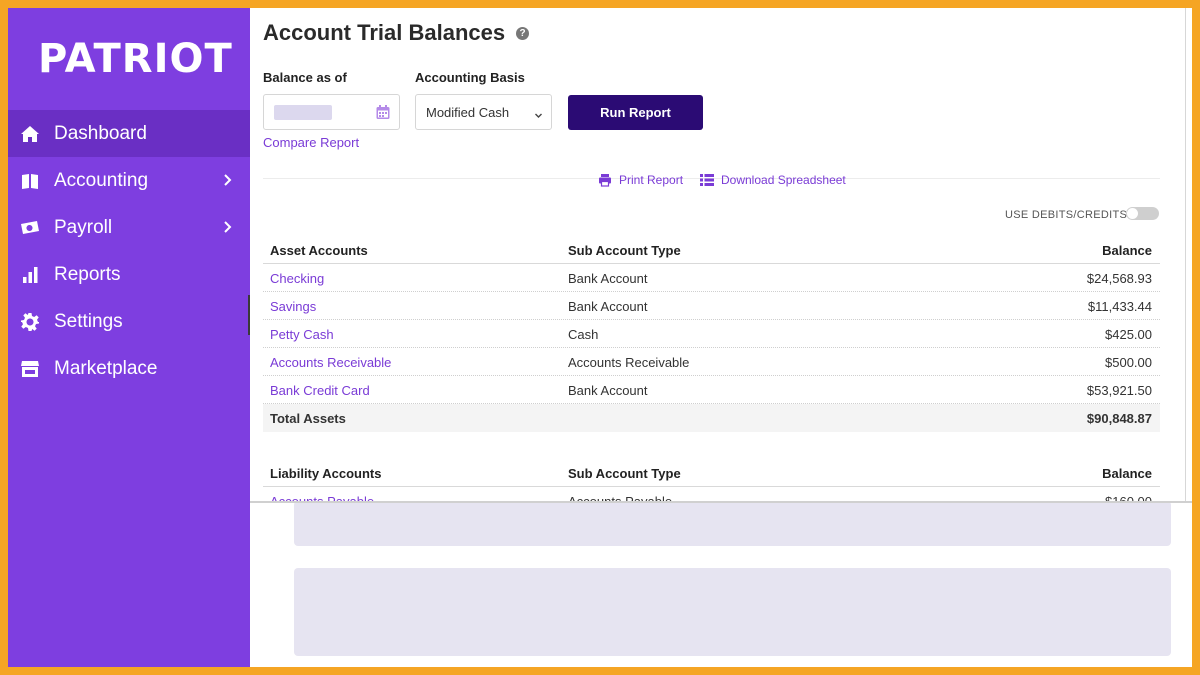 The image size is (1200, 675). Describe the element at coordinates (1119, 390) in the screenshot. I see `balance-value: $53,921.50` at that location.